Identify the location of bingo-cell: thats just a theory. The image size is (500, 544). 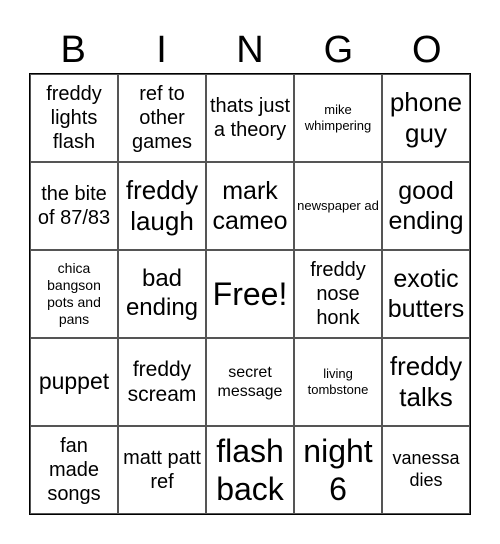
(250, 118).